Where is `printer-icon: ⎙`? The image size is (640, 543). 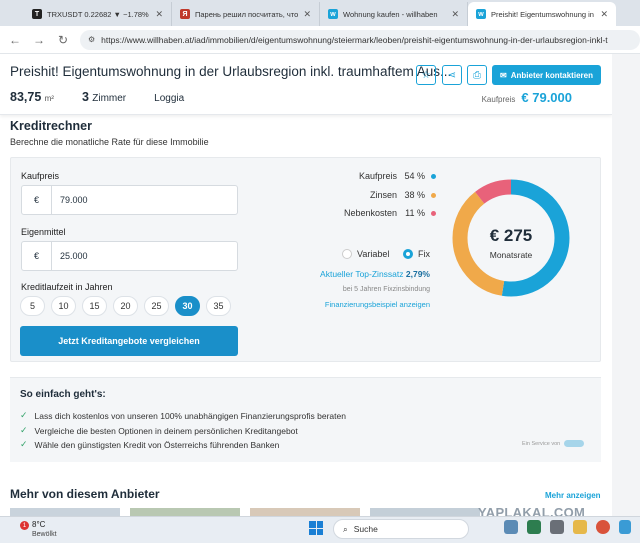 printer-icon: ⎙ is located at coordinates (477, 75).